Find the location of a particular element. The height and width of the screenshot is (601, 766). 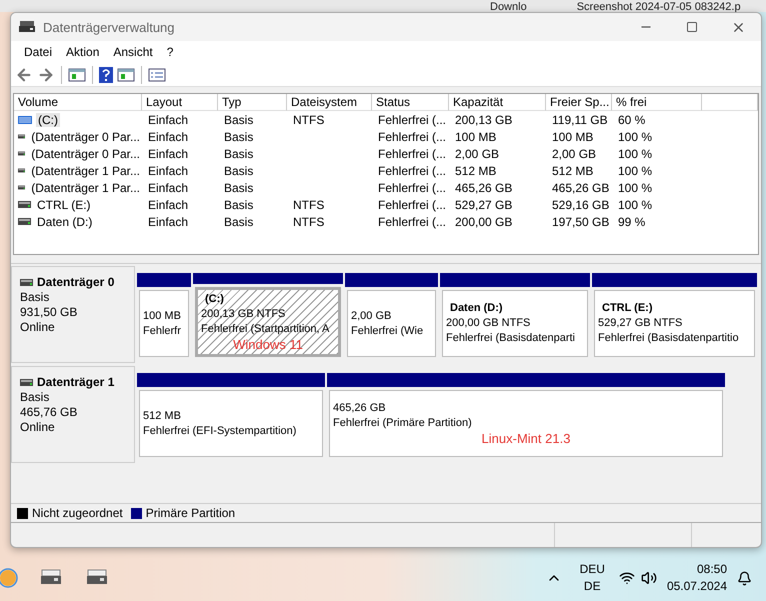

partition-block: CTRL (E:) 529,27 GB NTFS Fehlerfrei (Basisdatenpartitio is located at coordinates (674, 323).